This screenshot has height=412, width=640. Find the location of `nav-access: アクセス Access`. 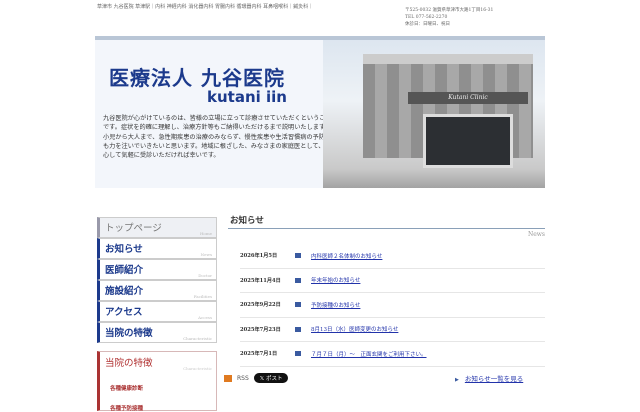

nav-access: アクセス Access is located at coordinates (157, 311).